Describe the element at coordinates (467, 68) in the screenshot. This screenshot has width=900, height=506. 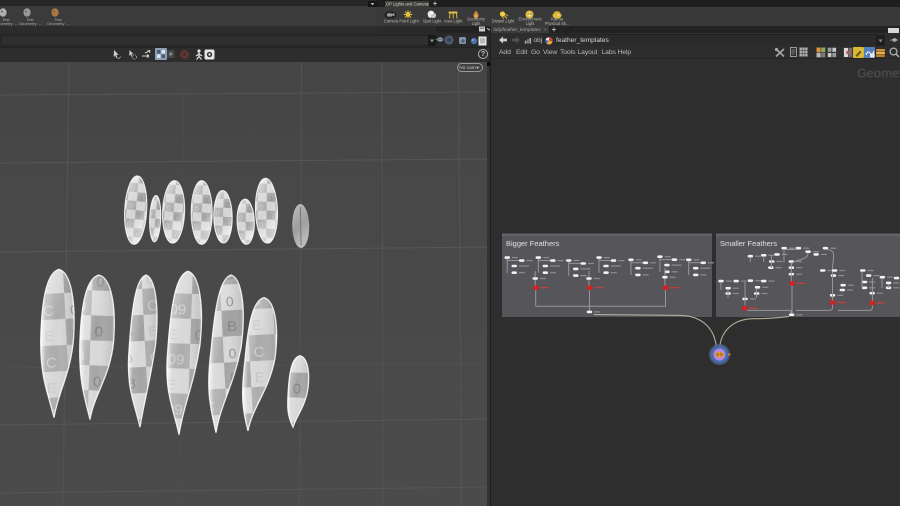
I see `svg-text: No cam` at that location.